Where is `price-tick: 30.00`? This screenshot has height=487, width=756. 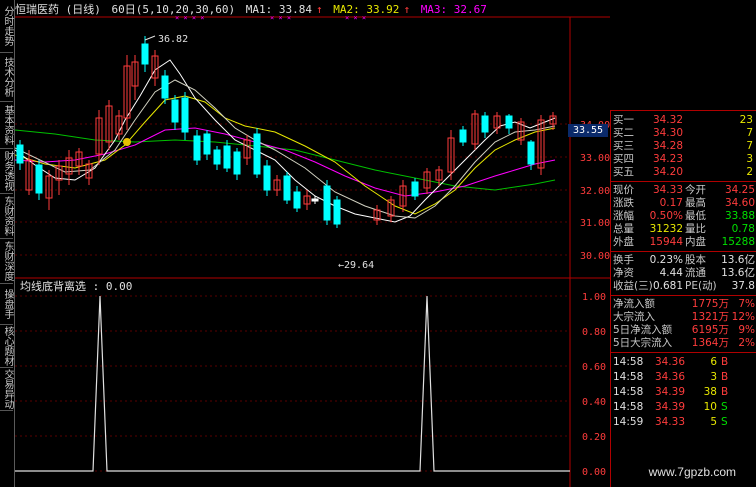
price-tick: 30.00 is located at coordinates (595, 256).